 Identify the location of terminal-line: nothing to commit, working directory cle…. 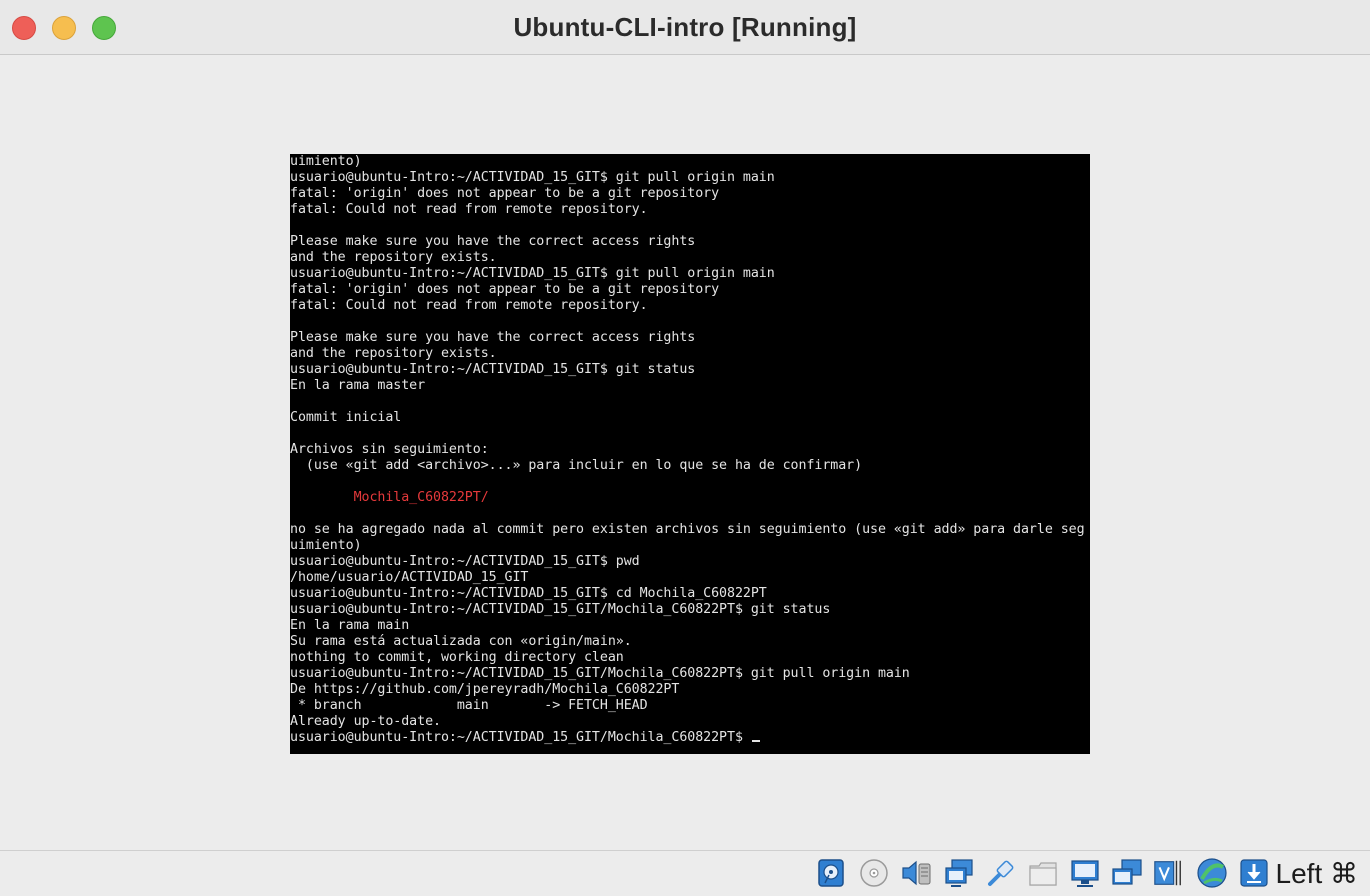
(457, 657).